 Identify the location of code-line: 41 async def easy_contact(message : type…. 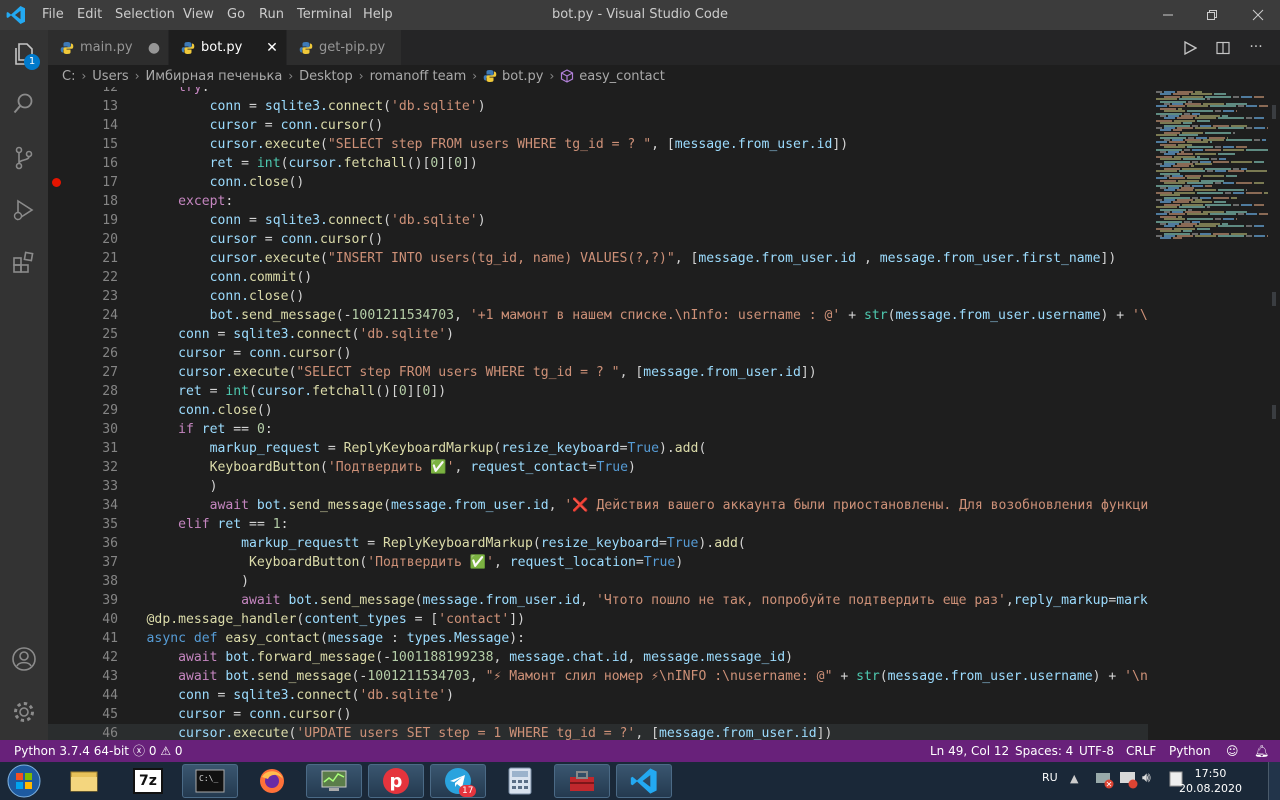
(598, 638).